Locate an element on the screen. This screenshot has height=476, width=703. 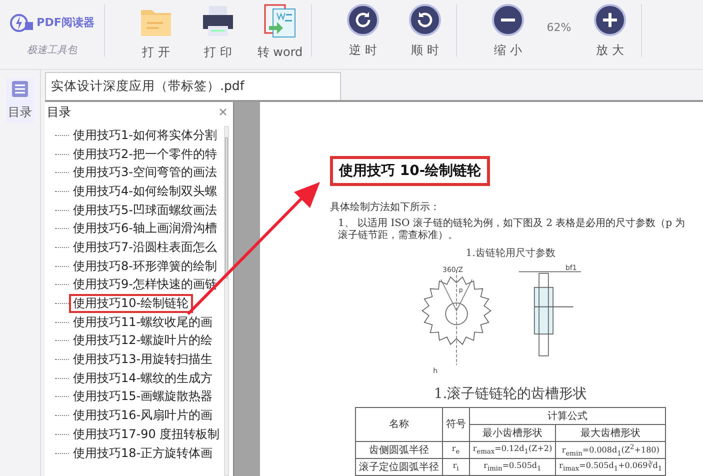
figure-caption: 1.齿链轮用尺寸参数 is located at coordinates (511, 253).